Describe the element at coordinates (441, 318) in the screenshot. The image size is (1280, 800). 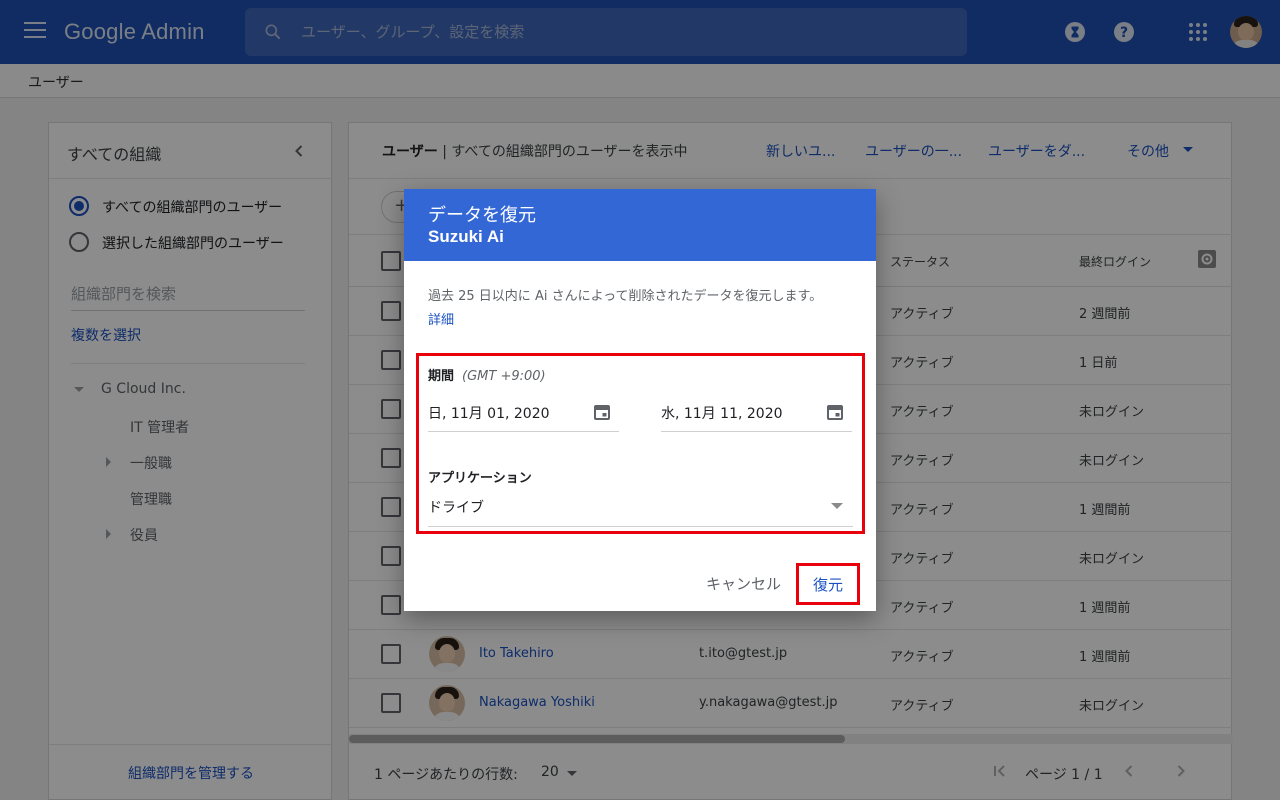
I see `details-link: 詳細` at that location.